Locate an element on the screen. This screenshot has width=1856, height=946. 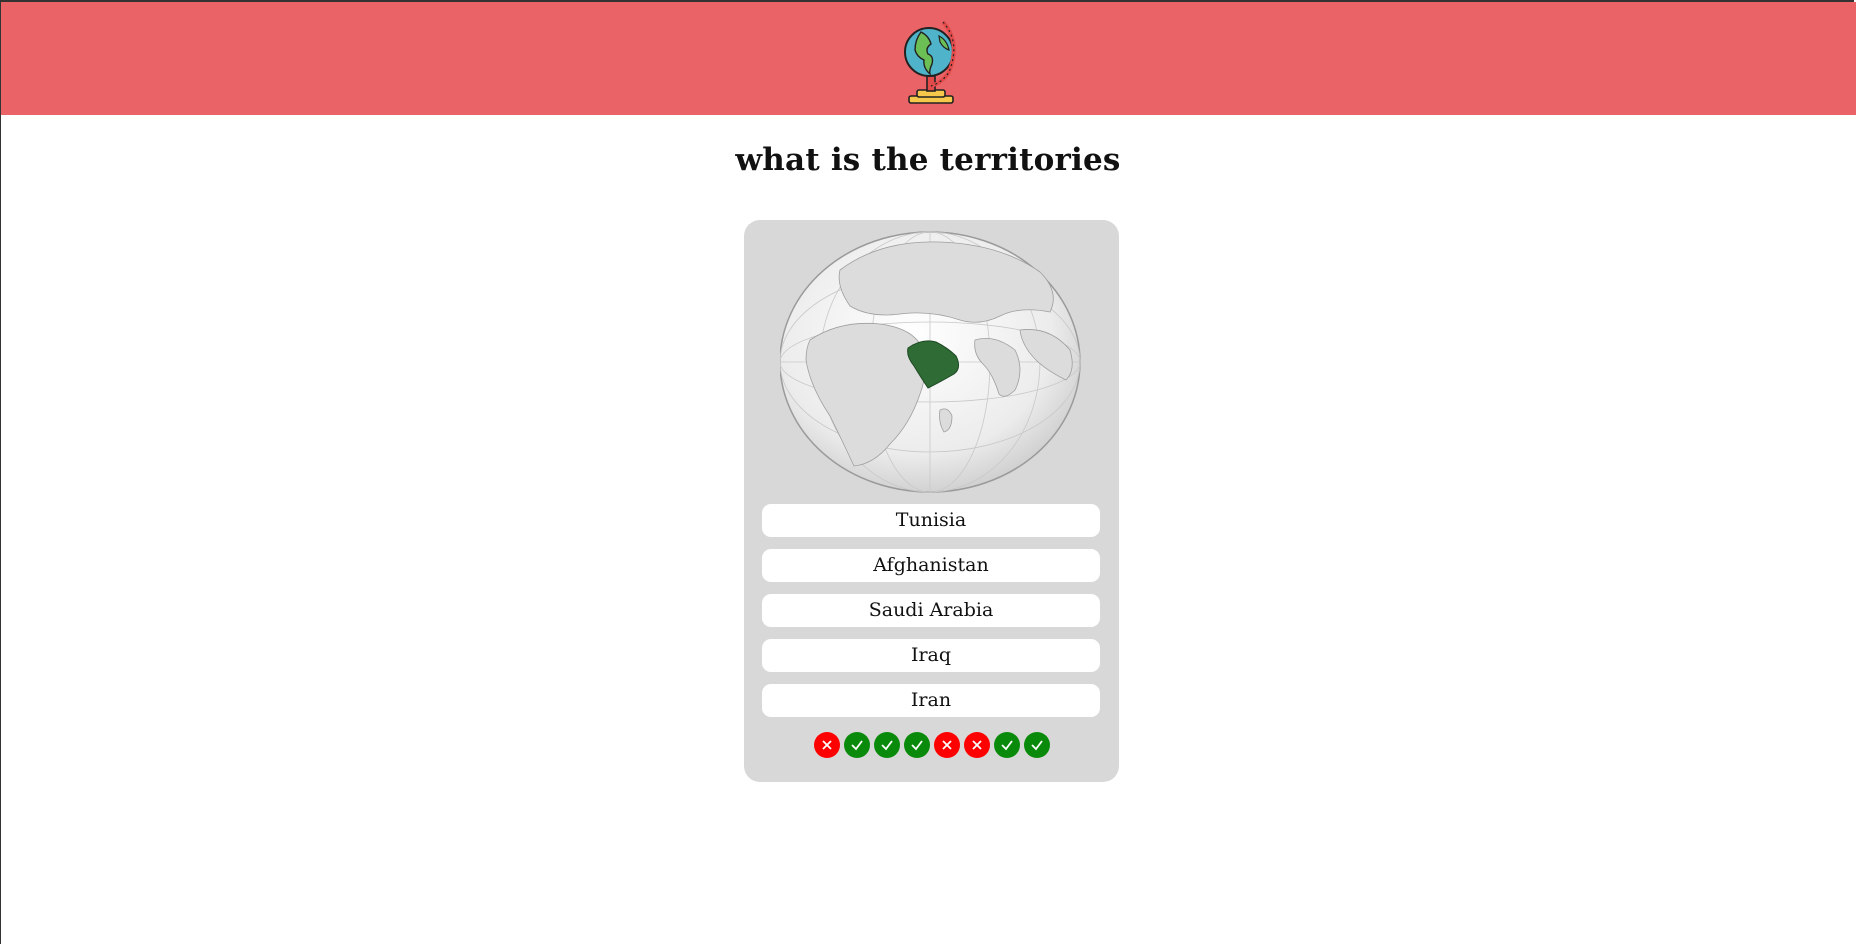
answer-option-iran: Iran is located at coordinates (931, 700).